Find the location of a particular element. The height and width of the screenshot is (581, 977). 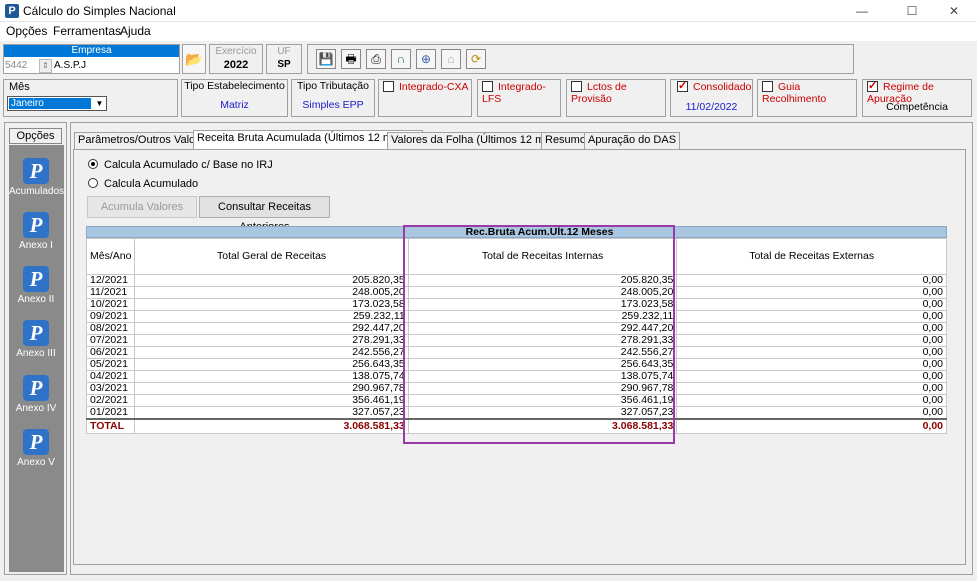

export-icon: ⌂ is located at coordinates (451, 59).